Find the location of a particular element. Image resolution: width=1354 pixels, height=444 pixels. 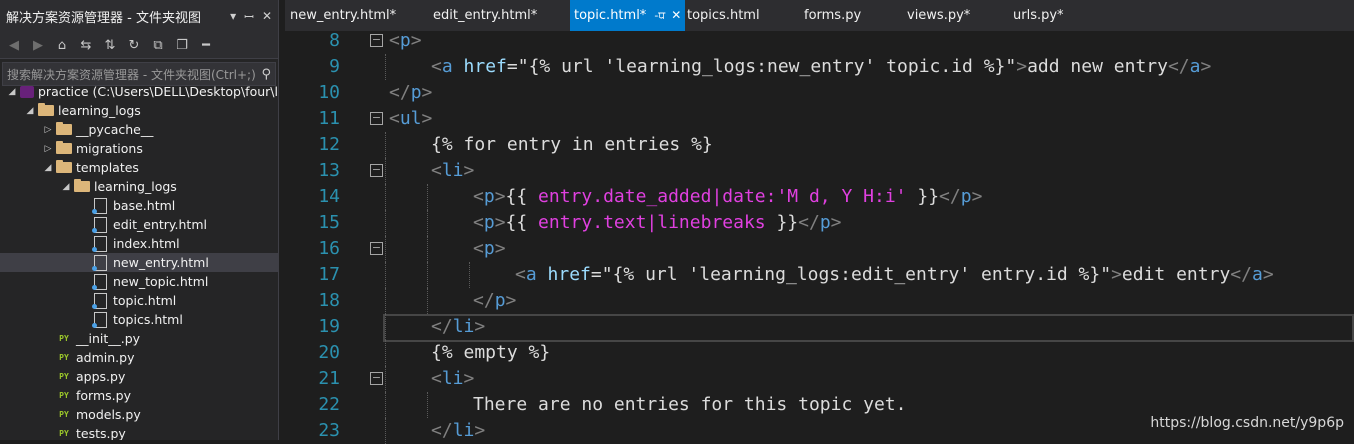

tree-item: PY forms.py is located at coordinates (139, 395).